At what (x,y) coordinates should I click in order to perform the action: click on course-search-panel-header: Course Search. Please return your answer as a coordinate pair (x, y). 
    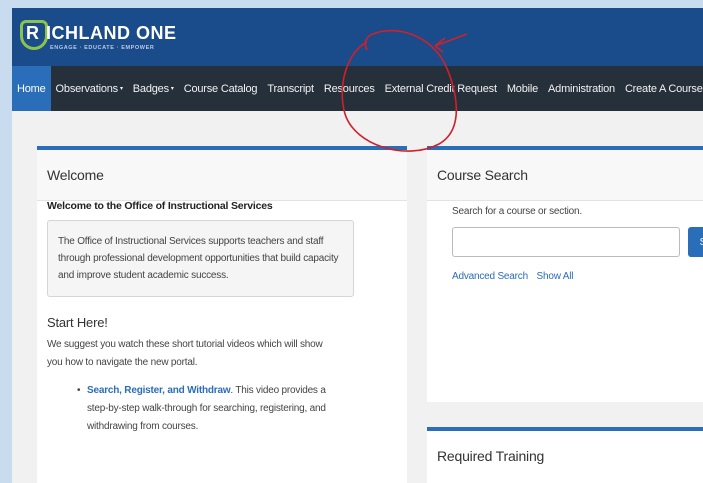
    Looking at the image, I should click on (565, 175).